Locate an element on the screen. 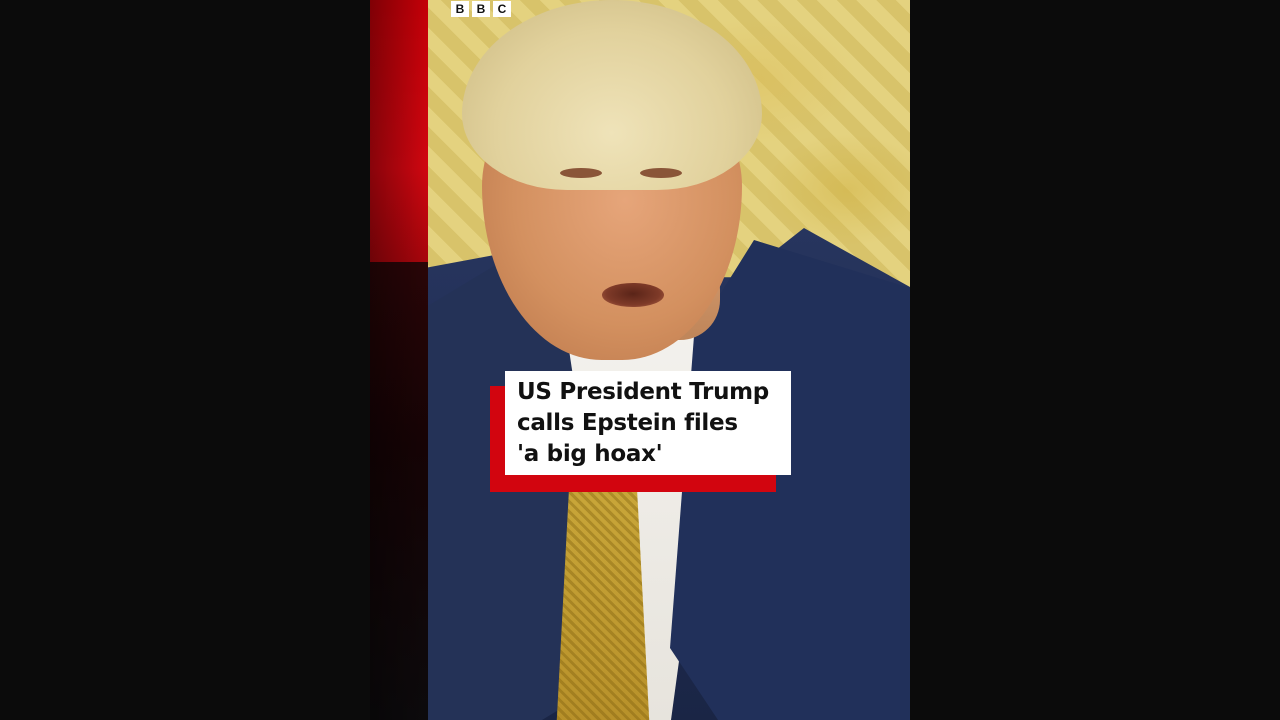 This screenshot has height=720, width=1280. bbc-logo-letter: C is located at coordinates (502, 9).